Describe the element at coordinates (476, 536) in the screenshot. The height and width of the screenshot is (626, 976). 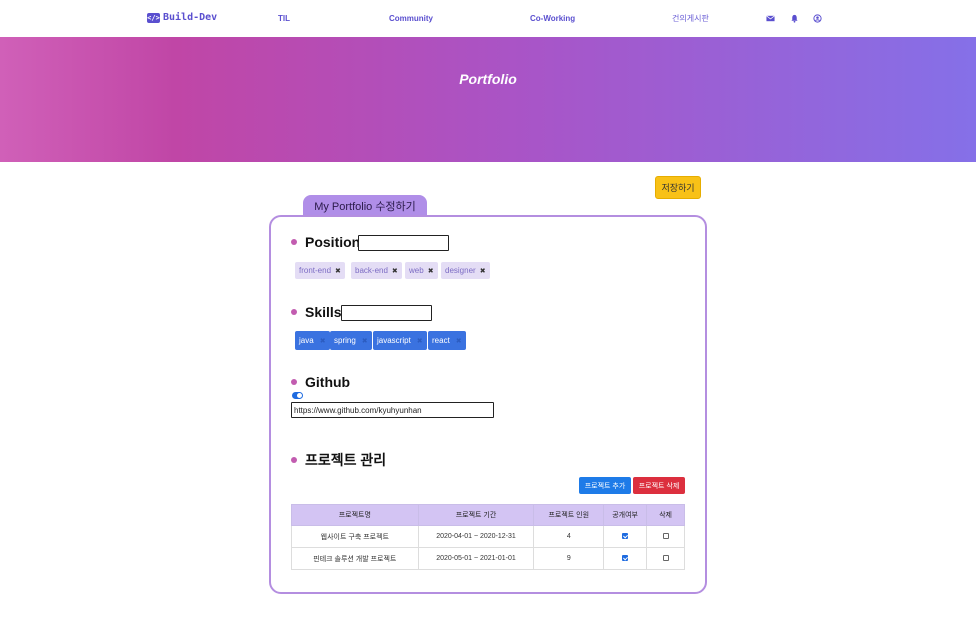
I see `project-period: 2020-04-01 ~ 2020-12-31` at that location.